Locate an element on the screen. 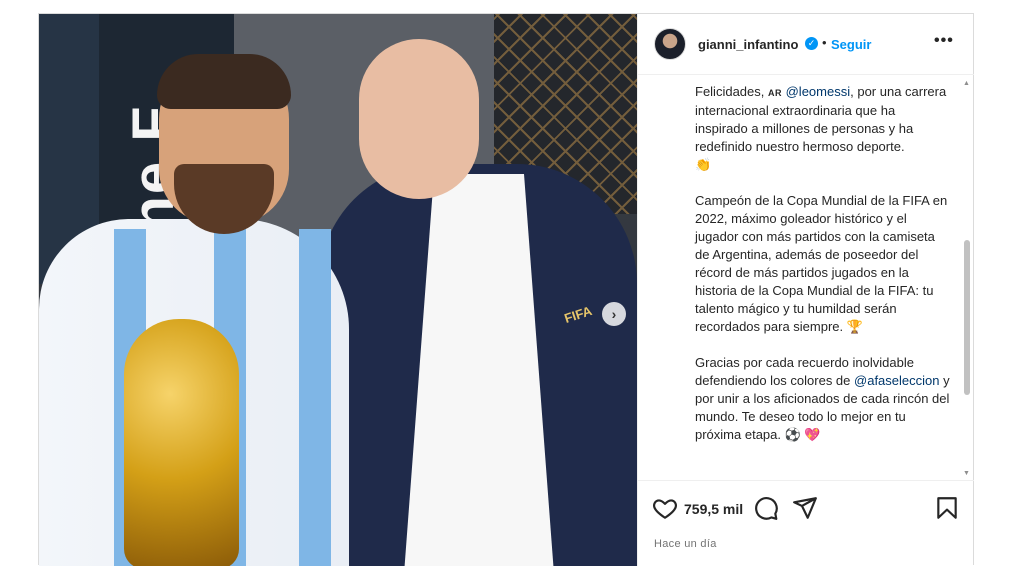 The image size is (1009, 567). save-icon is located at coordinates (947, 508).